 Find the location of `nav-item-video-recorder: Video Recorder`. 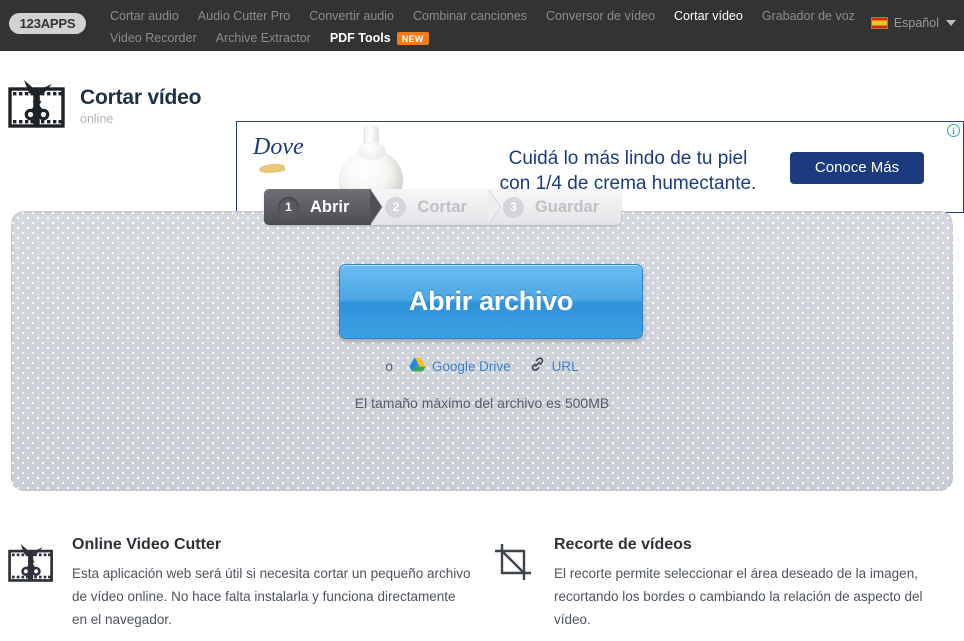

nav-item-video-recorder: Video Recorder is located at coordinates (153, 38).